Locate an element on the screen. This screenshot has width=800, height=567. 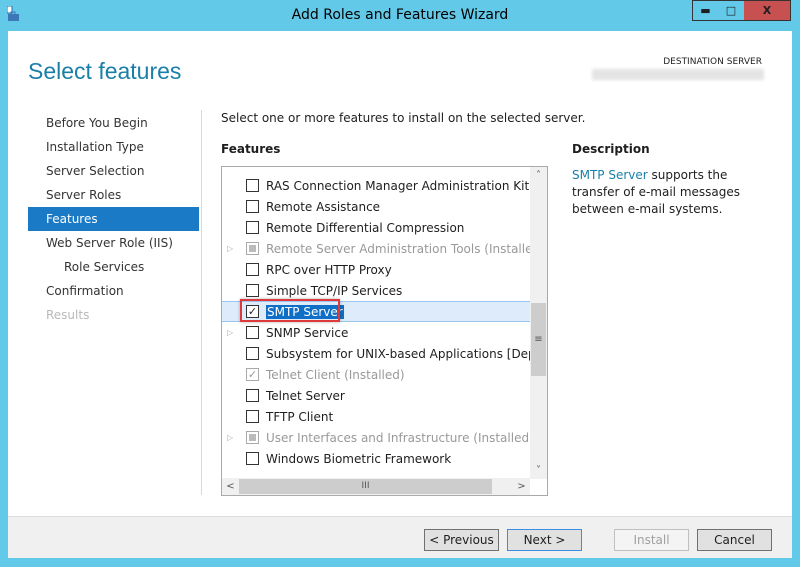
feature-label: Windows Biometric Framework is located at coordinates (359, 458).